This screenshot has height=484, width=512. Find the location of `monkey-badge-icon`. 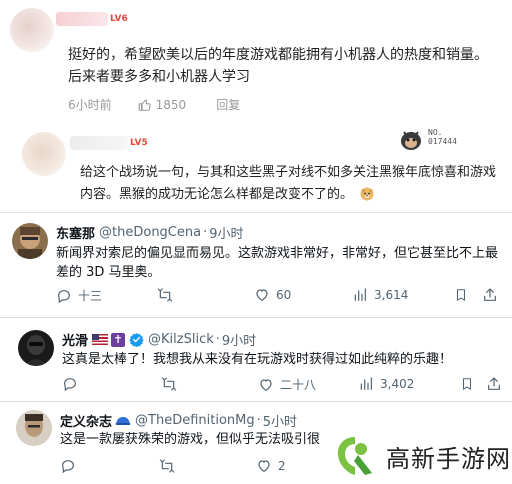

monkey-badge-icon is located at coordinates (411, 140).